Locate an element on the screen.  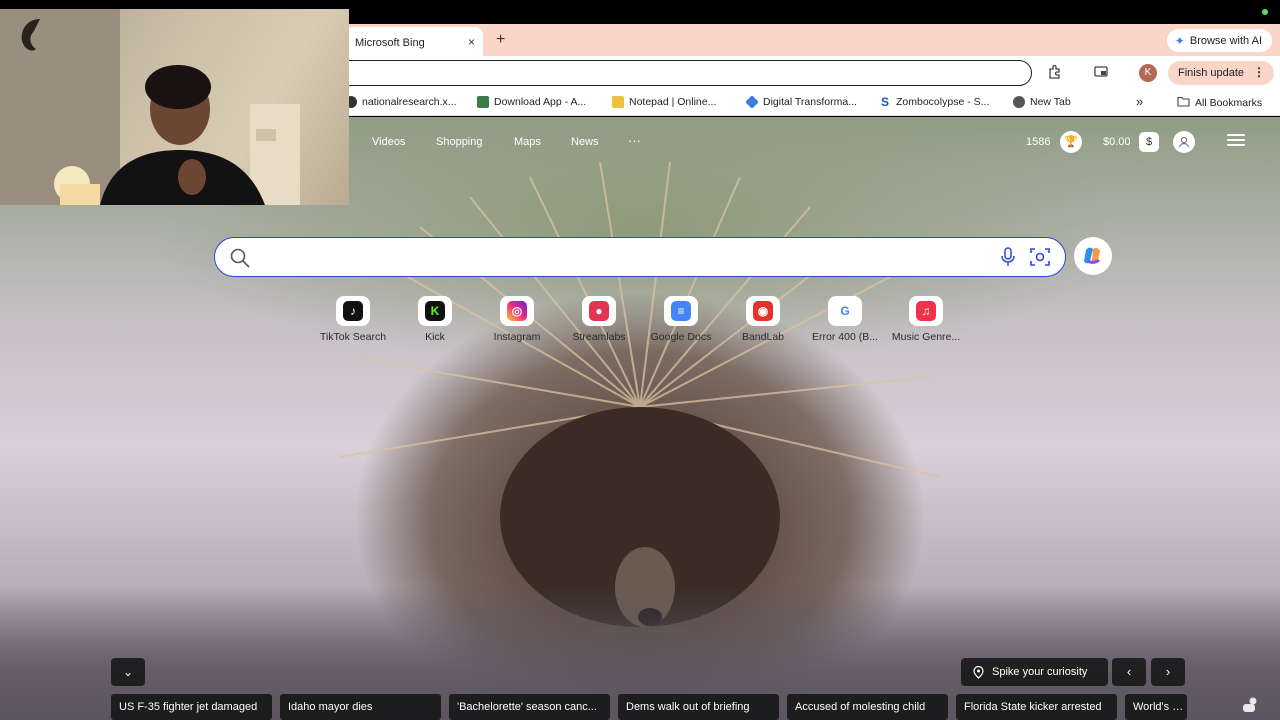
all-bookmarks-button: All Bookmarks is located at coordinates (1219, 103).